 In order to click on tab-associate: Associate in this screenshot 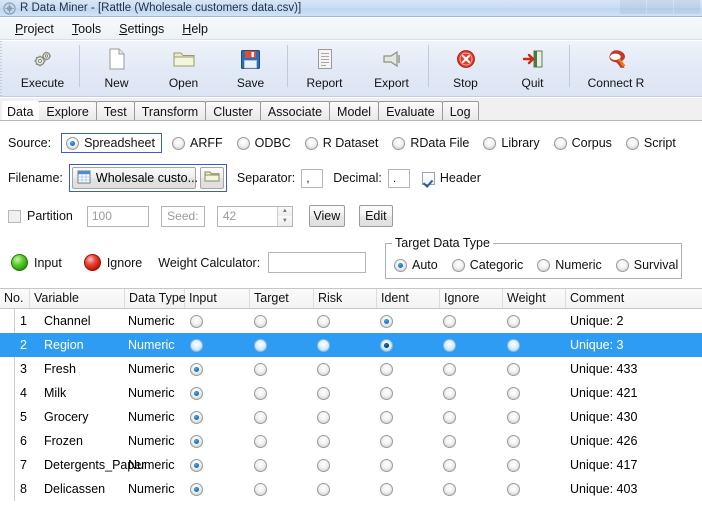, I will do `click(295, 110)`.